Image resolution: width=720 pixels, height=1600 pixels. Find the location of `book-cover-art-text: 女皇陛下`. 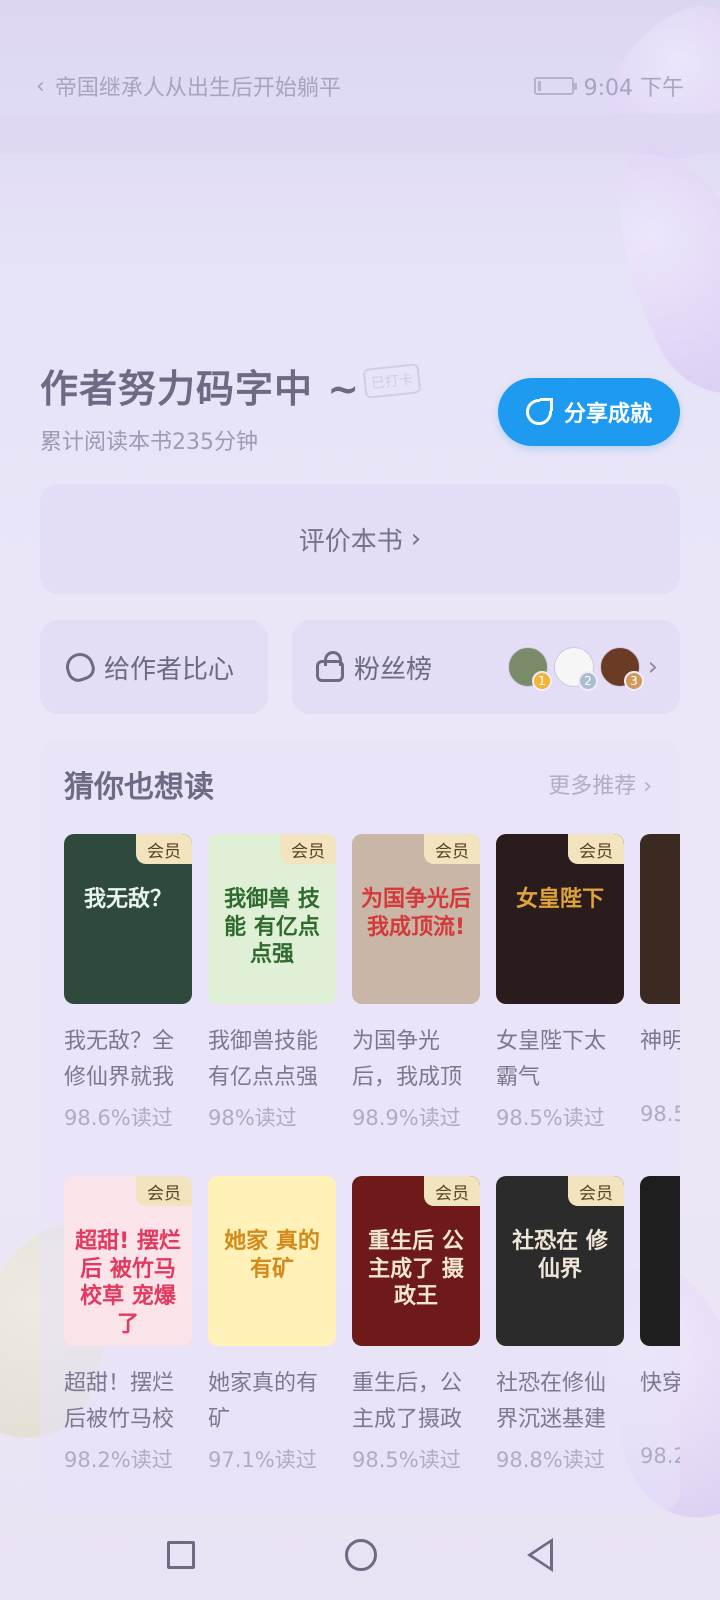

book-cover-art-text: 女皇陛下 is located at coordinates (559, 899).